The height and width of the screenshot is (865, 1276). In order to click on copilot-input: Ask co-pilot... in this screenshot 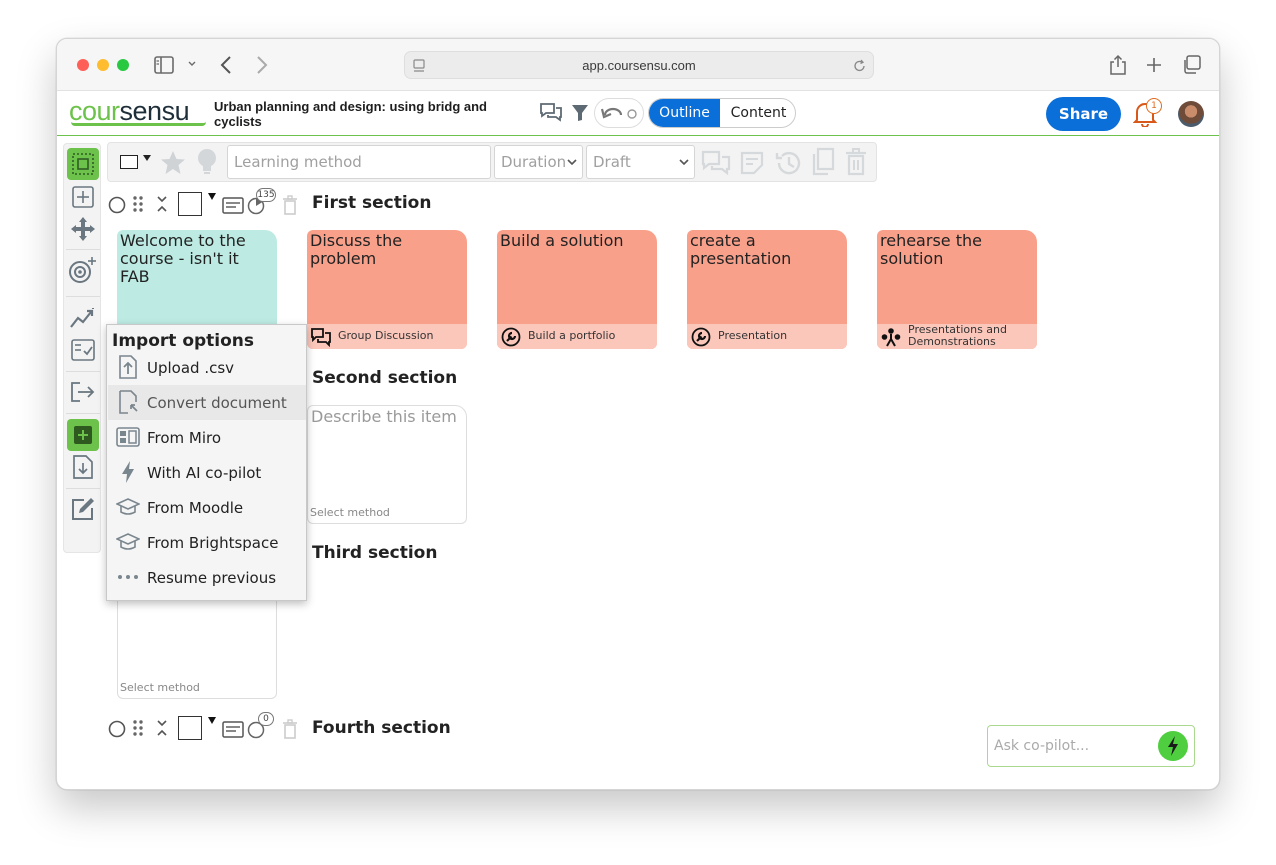, I will do `click(1091, 746)`.